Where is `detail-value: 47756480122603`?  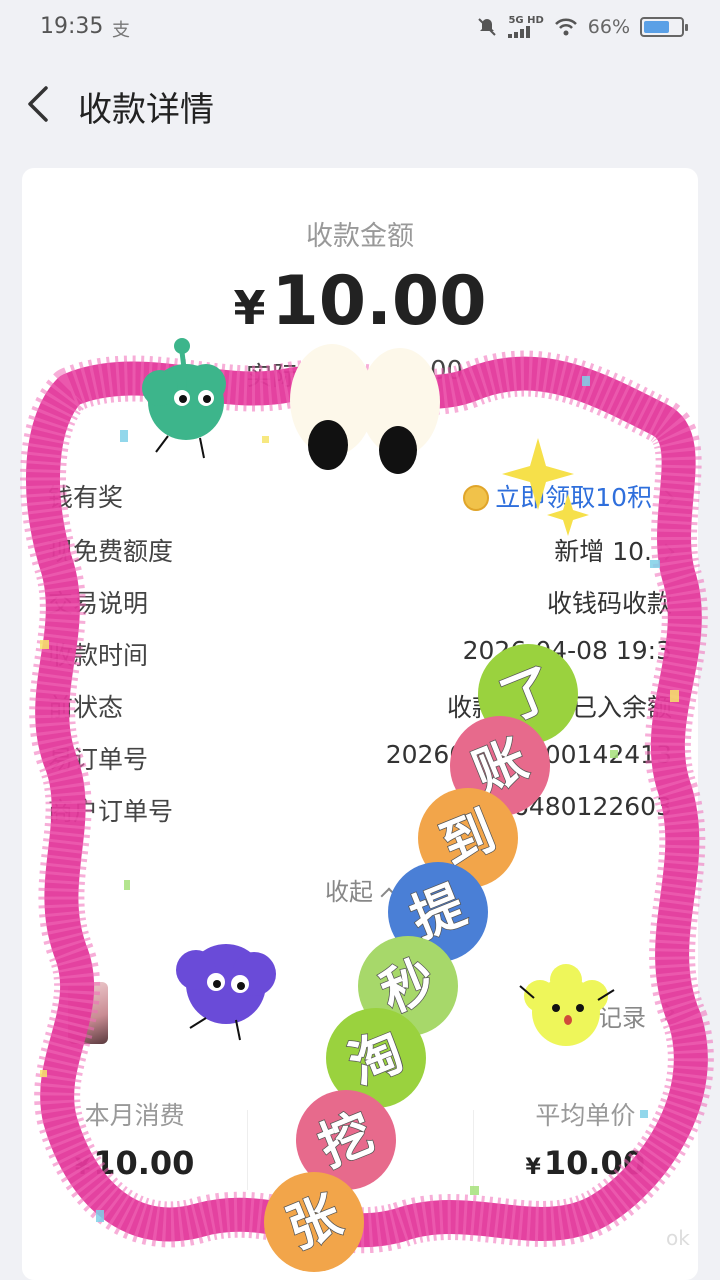 detail-value: 47756480122603 is located at coordinates (560, 806).